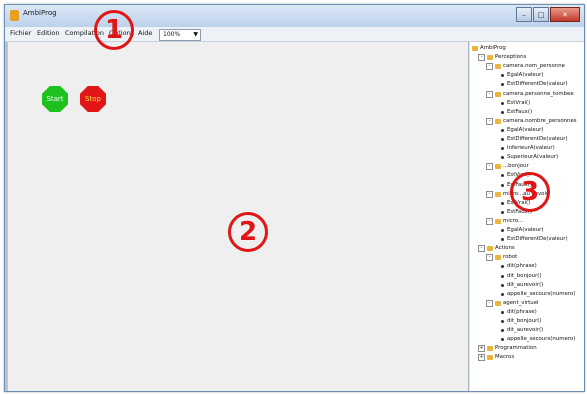  I want to click on tree-leaf: EstVrai(), so click(527, 103).